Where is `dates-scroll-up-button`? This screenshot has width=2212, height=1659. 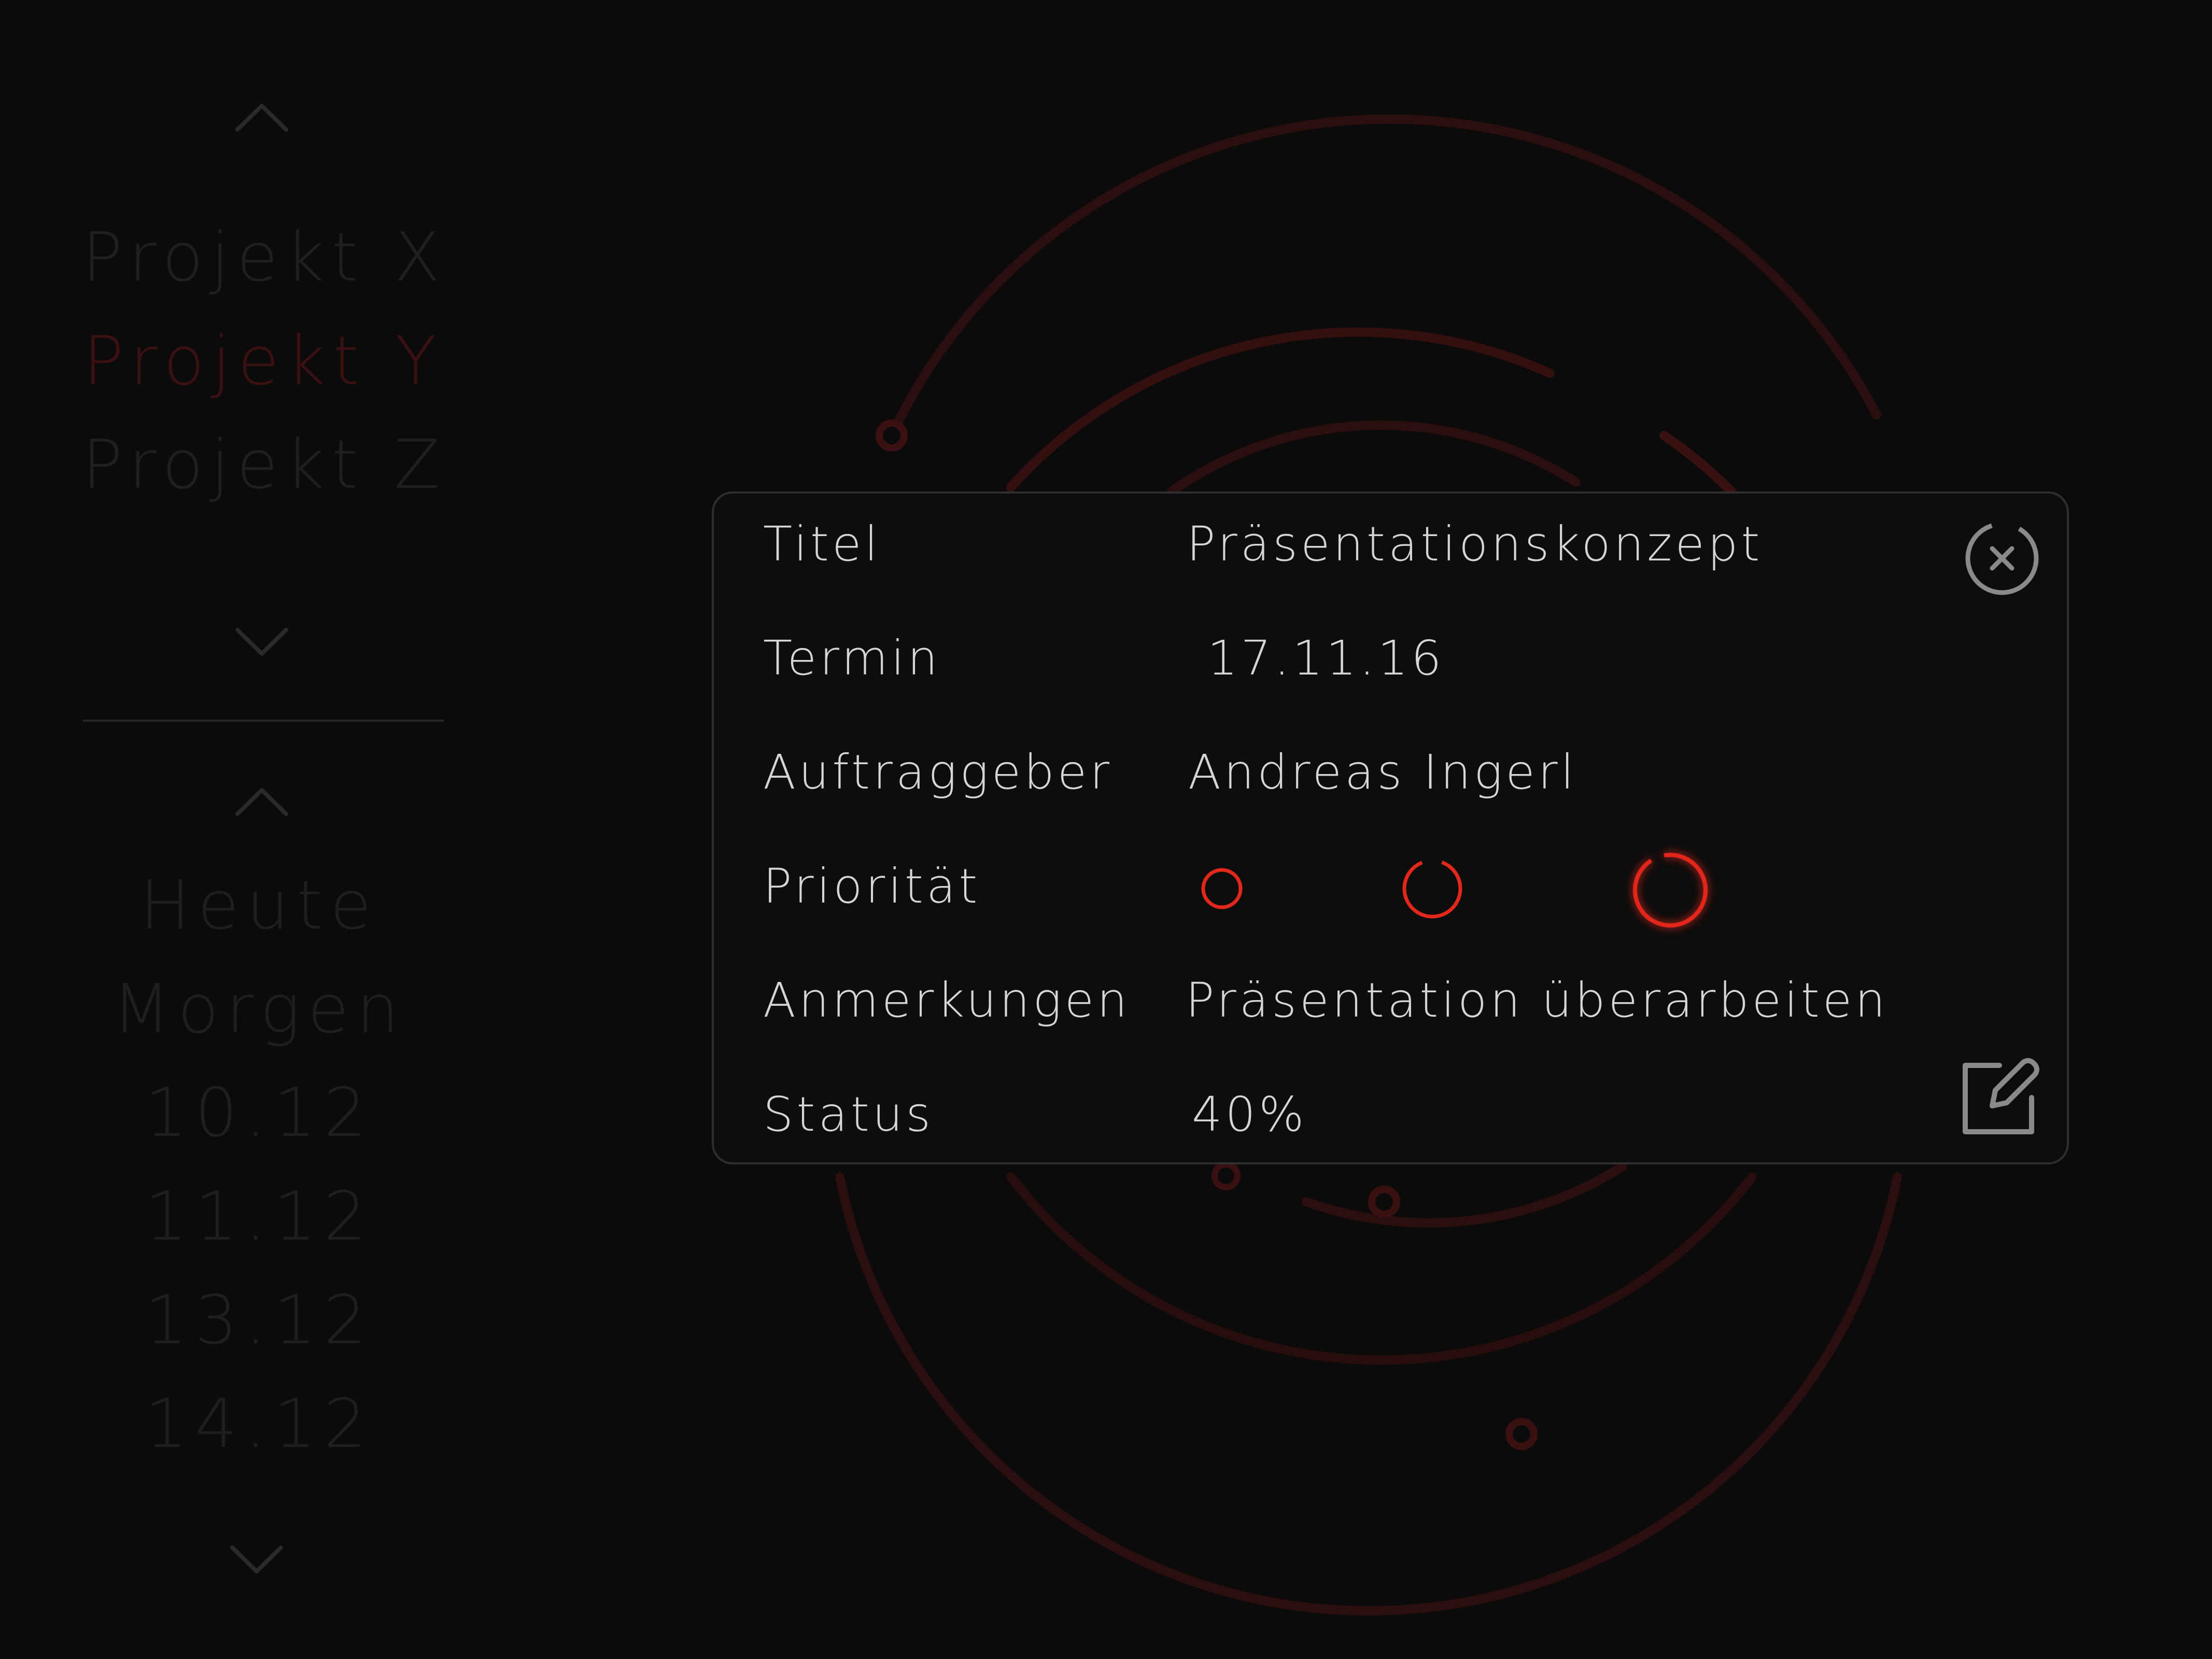
dates-scroll-up-button is located at coordinates (261, 801).